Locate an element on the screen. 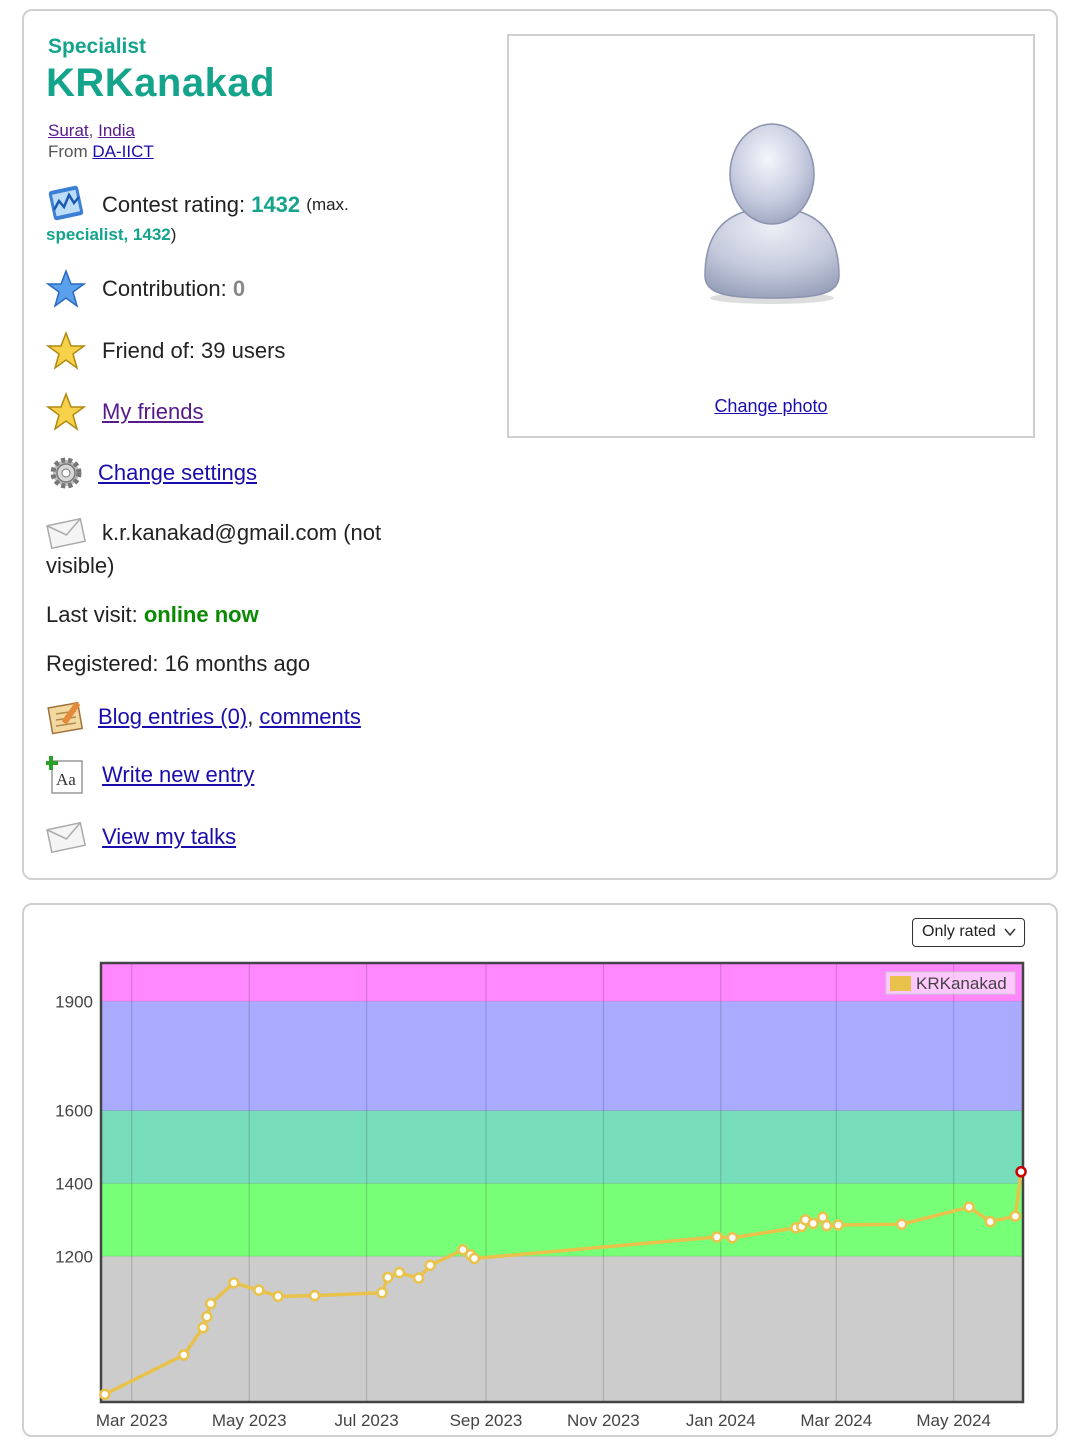 This screenshot has width=1078, height=1455. last-visit-value: online now is located at coordinates (201, 614).